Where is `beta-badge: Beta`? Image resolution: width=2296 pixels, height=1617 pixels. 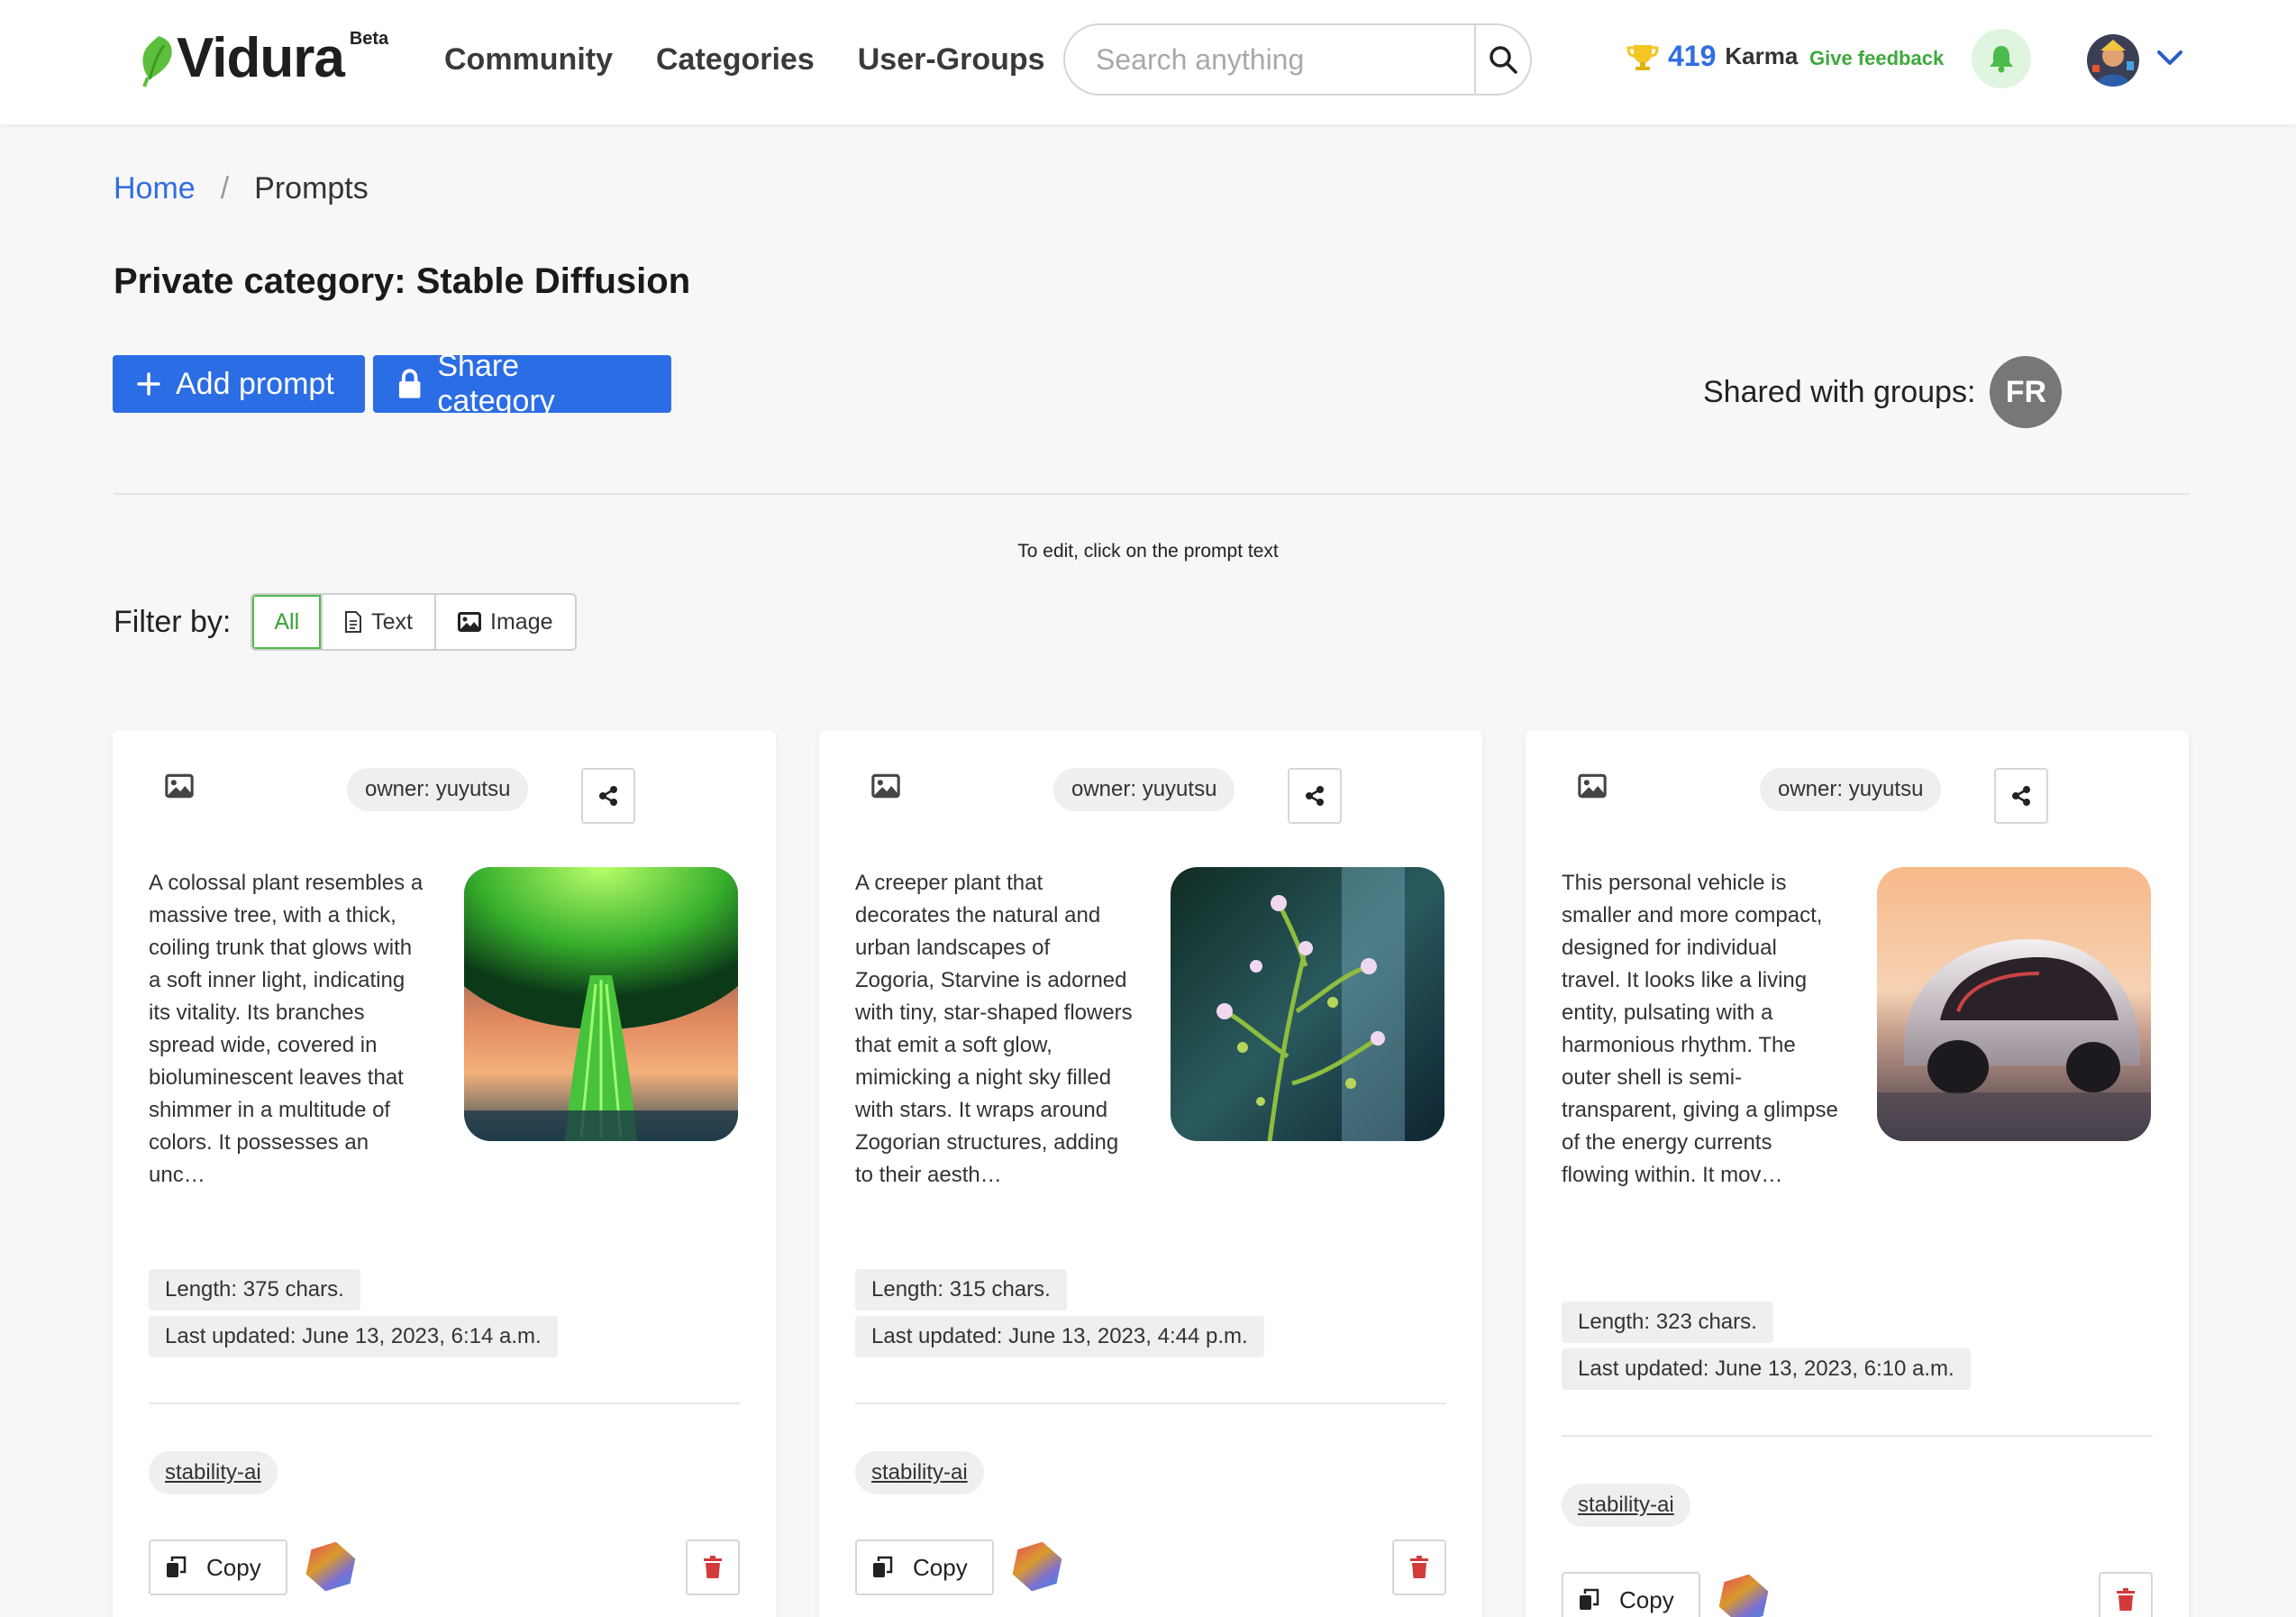
beta-badge: Beta is located at coordinates (369, 39).